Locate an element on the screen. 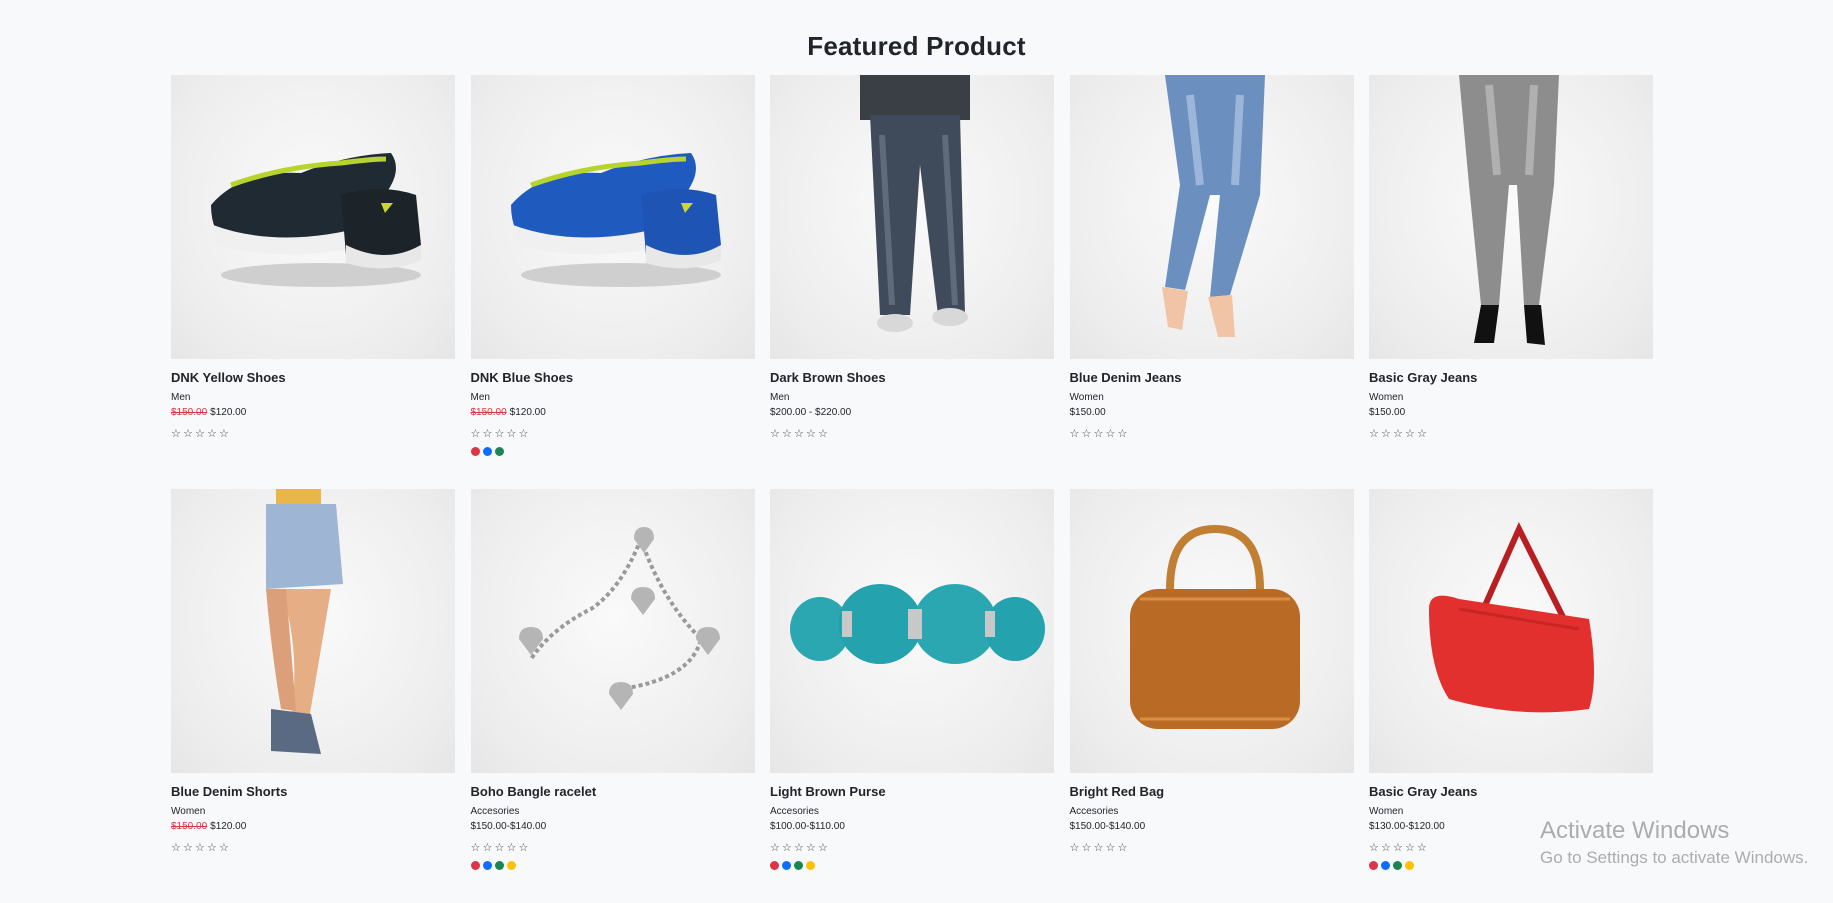 The height and width of the screenshot is (903, 1833). product-name: Blue Denim Jeans is located at coordinates (1212, 378).